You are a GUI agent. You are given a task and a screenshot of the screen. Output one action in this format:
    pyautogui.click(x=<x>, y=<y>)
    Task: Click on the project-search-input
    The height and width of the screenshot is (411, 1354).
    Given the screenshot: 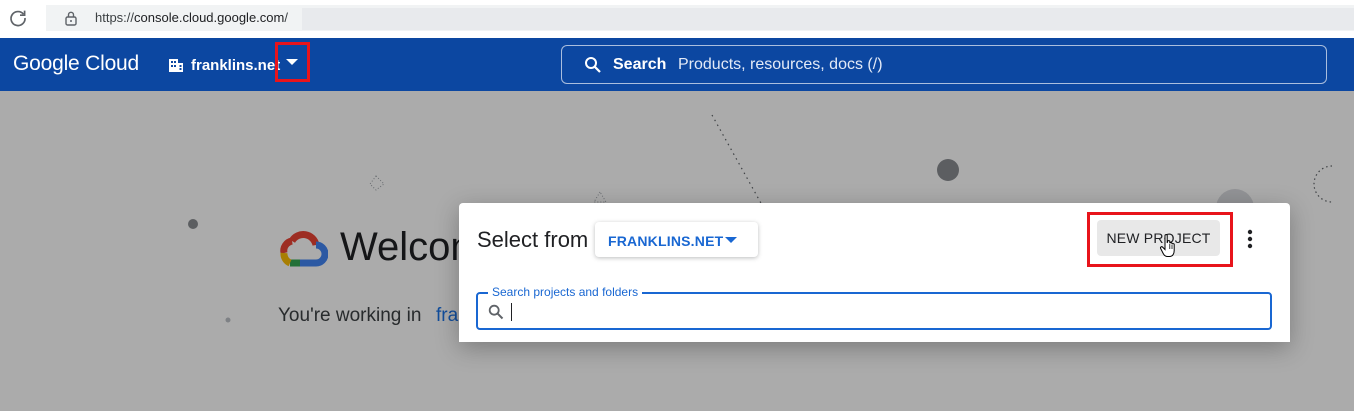 What is the action you would take?
    pyautogui.click(x=878, y=311)
    